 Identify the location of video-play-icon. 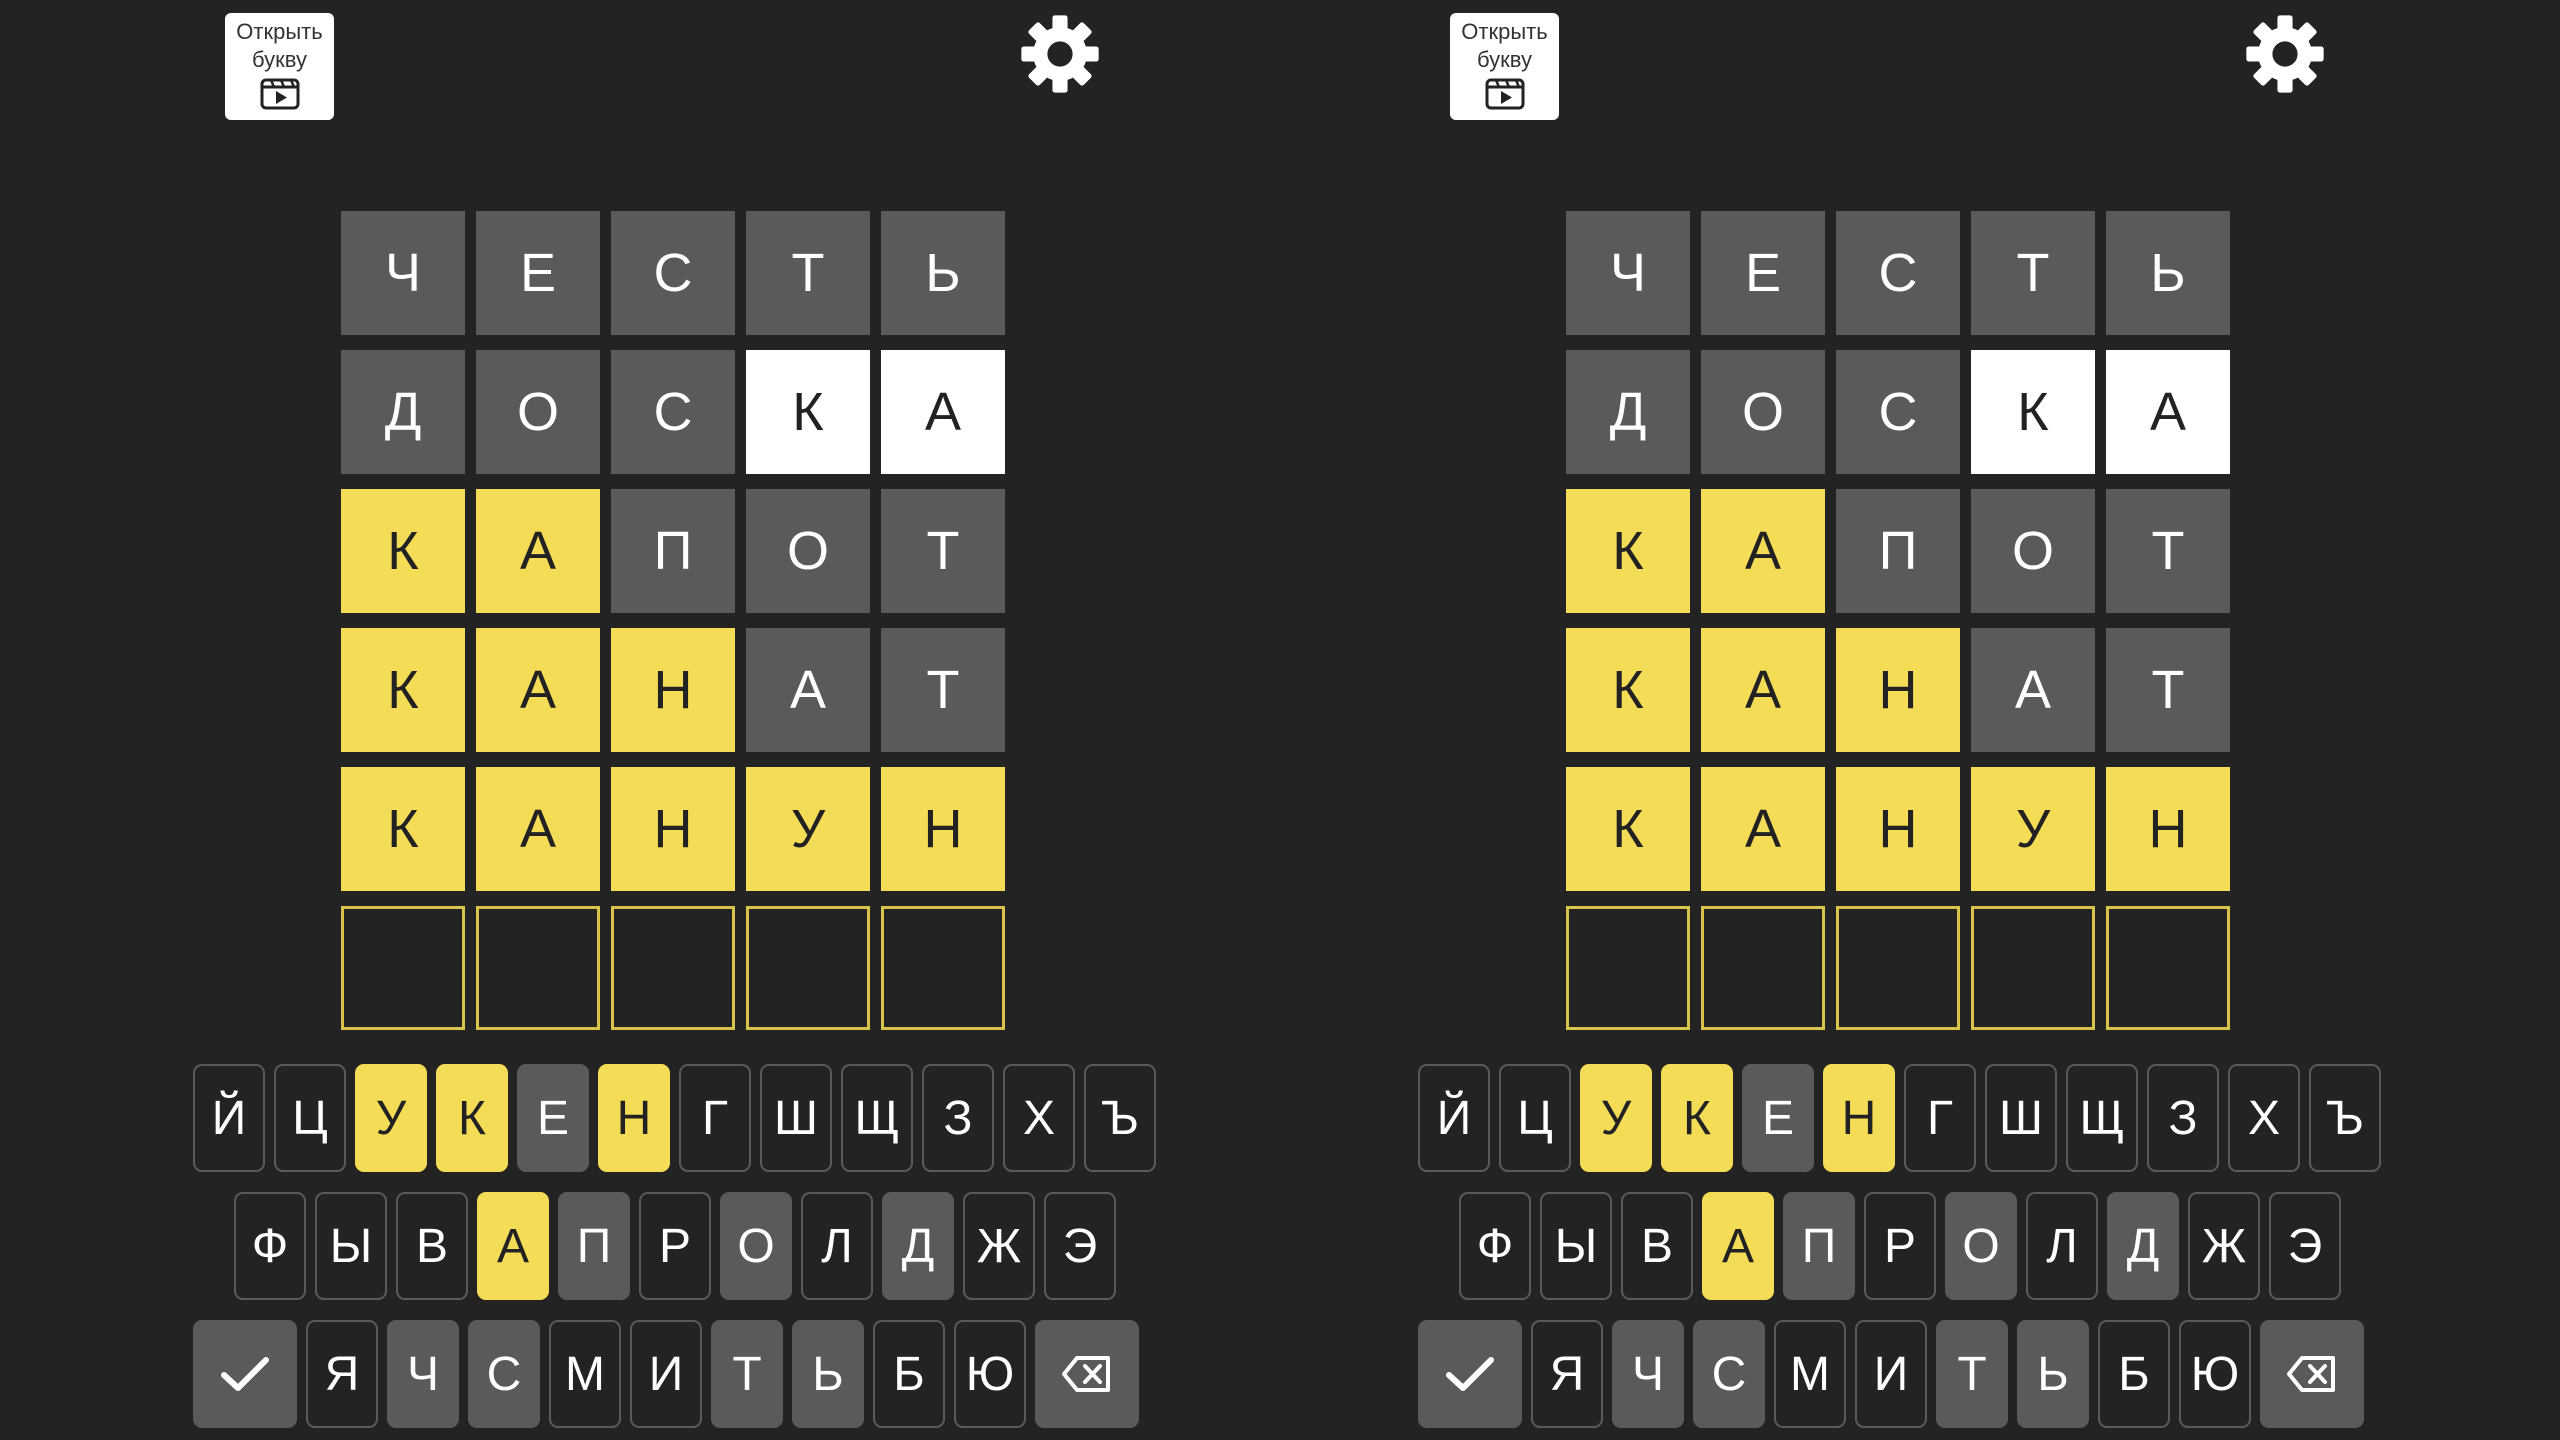
(1504, 94).